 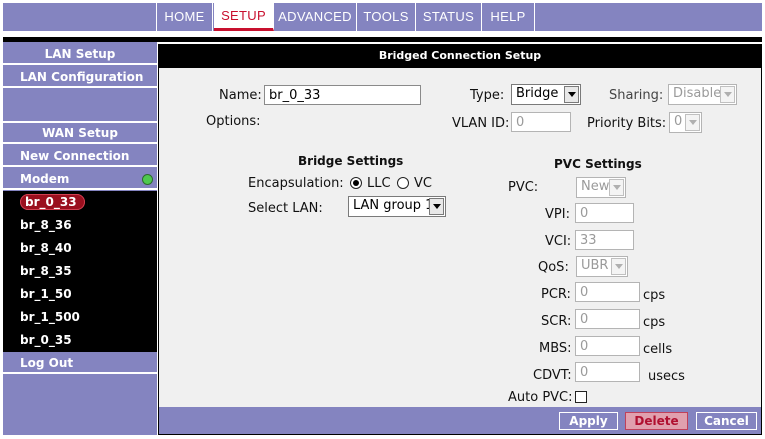 What do you see at coordinates (342, 95) in the screenshot?
I see `name-input` at bounding box center [342, 95].